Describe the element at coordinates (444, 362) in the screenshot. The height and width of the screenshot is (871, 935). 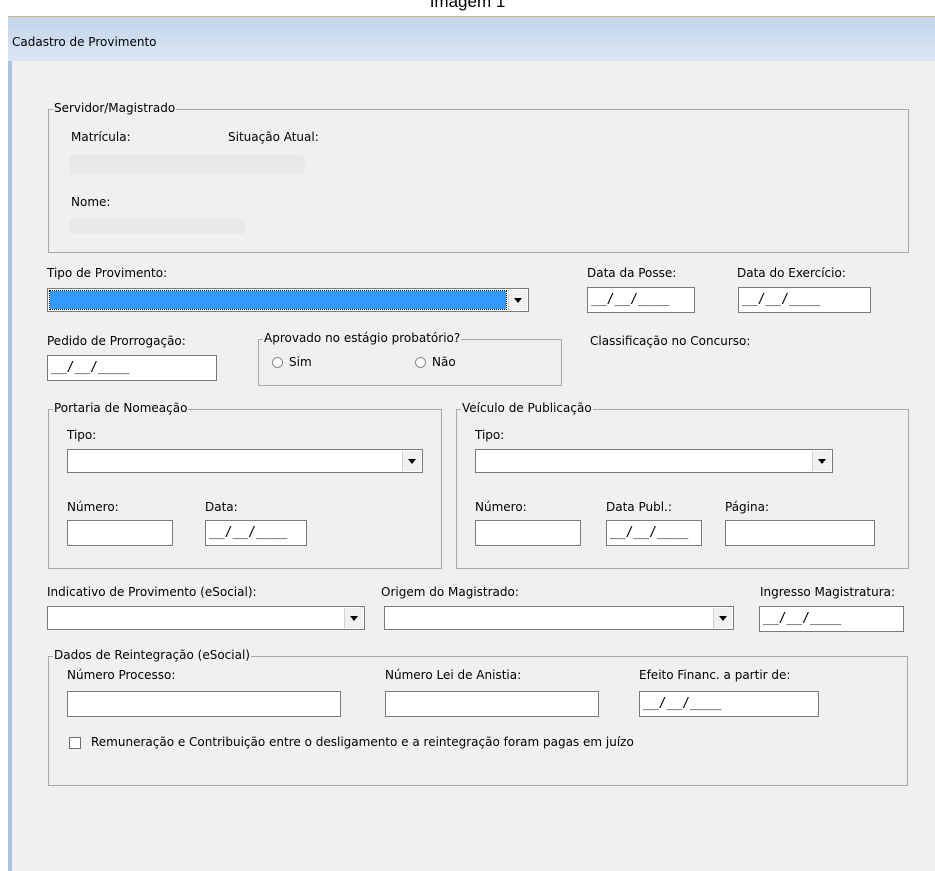
I see `radio-nao-label: Não` at that location.